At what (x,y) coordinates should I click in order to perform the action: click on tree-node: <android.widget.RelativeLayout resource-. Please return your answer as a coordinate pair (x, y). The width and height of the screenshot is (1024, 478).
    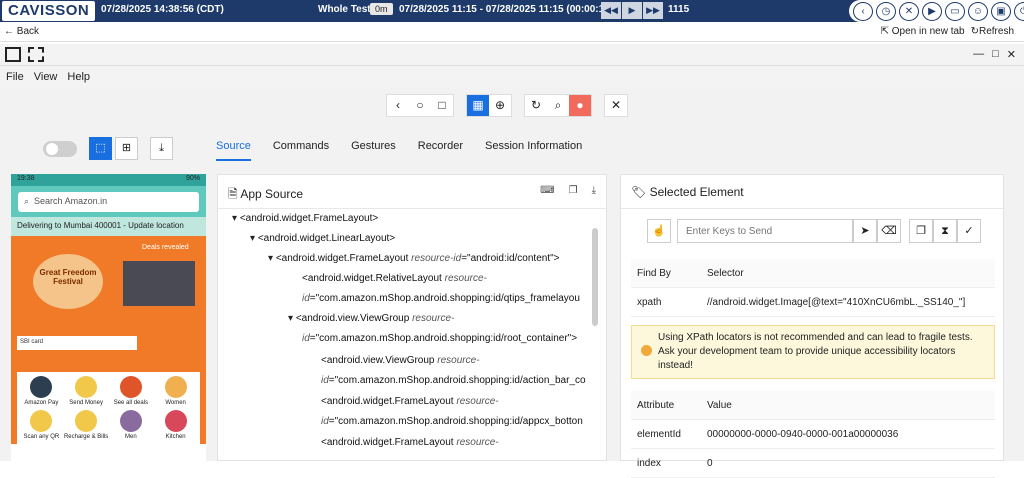
    Looking at the image, I should click on (394, 279).